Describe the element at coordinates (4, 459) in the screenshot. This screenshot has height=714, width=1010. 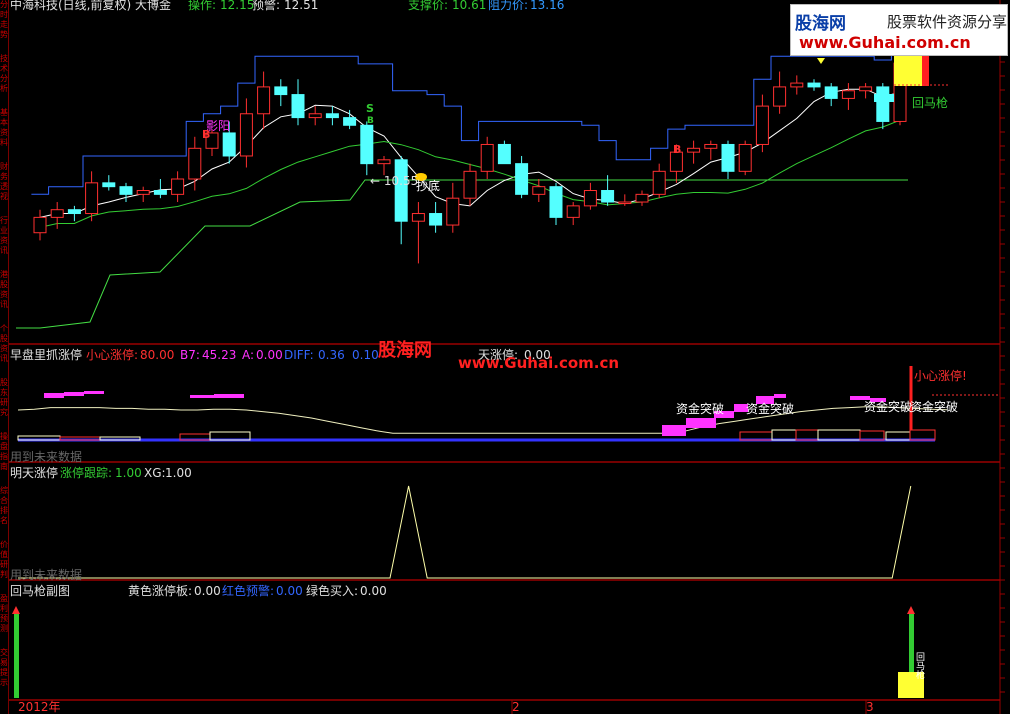
I see `side-tab-8: 操盘指南` at that location.